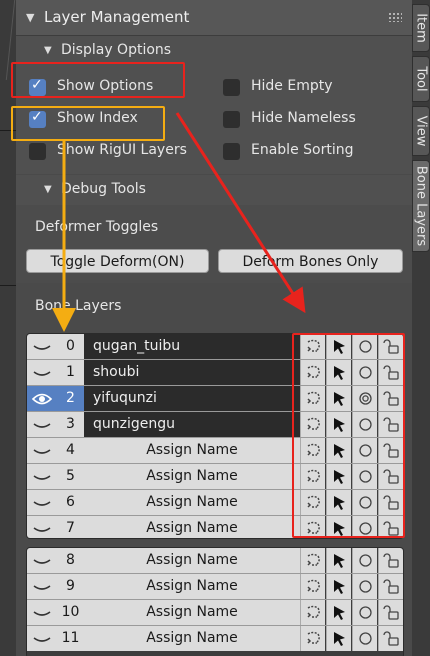  What do you see at coordinates (192, 398) in the screenshot?
I see `layer-name-field: yifuqunzi` at bounding box center [192, 398].